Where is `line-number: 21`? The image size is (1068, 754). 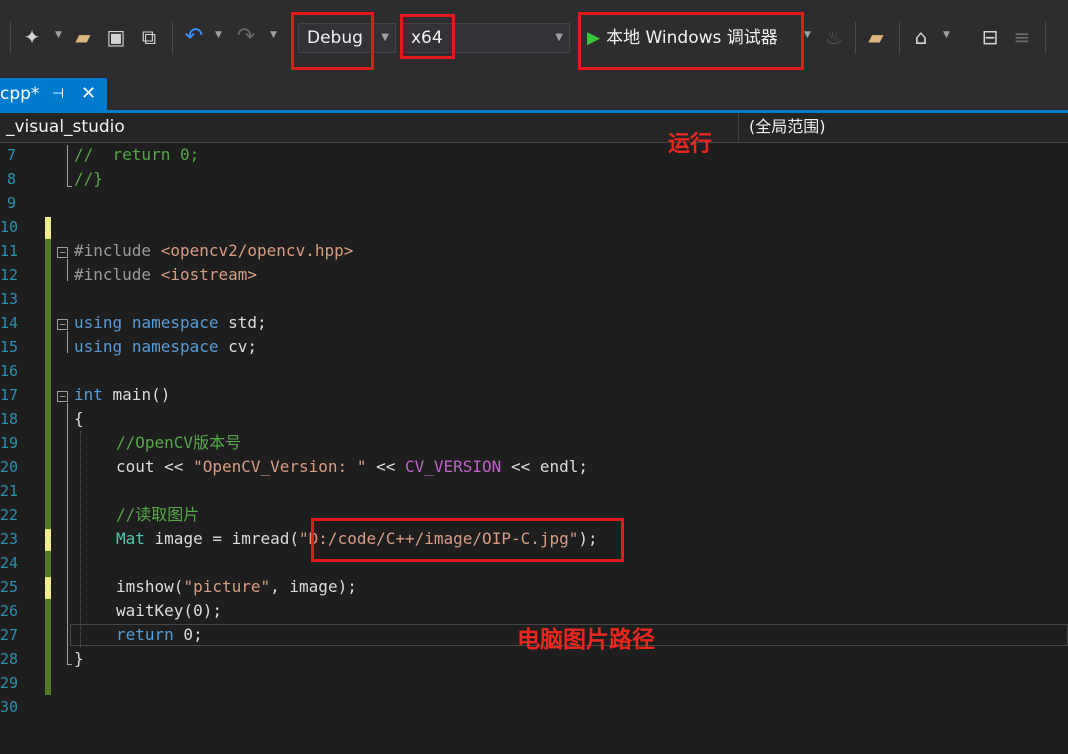 line-number: 21 is located at coordinates (9, 491).